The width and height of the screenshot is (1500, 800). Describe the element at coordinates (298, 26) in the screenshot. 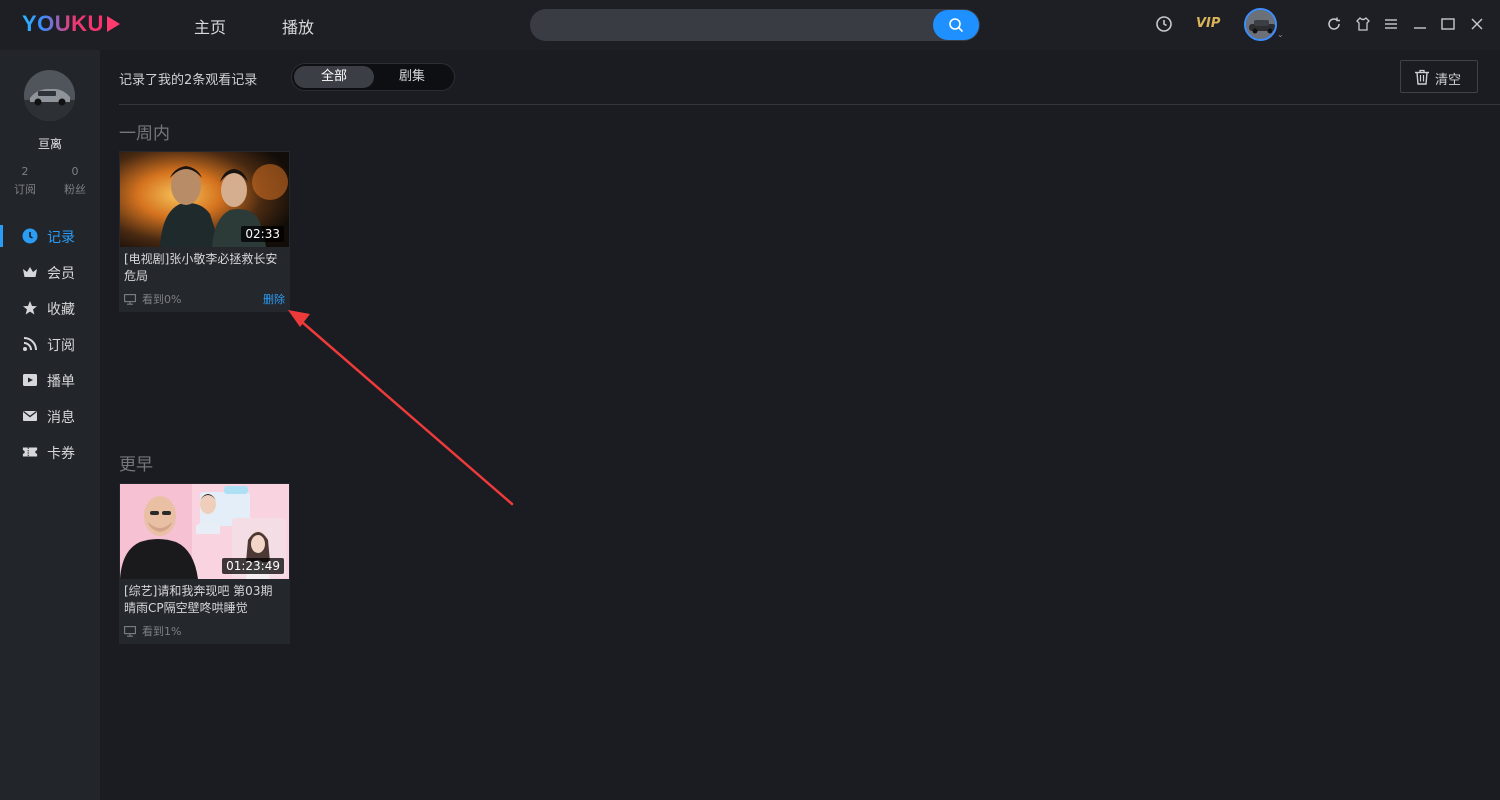

I see `nav-play: 播放` at that location.